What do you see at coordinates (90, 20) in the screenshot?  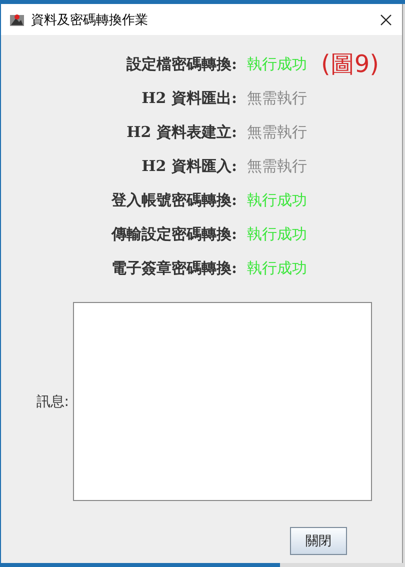 I see `window-title: 資料及密碼轉換作業` at bounding box center [90, 20].